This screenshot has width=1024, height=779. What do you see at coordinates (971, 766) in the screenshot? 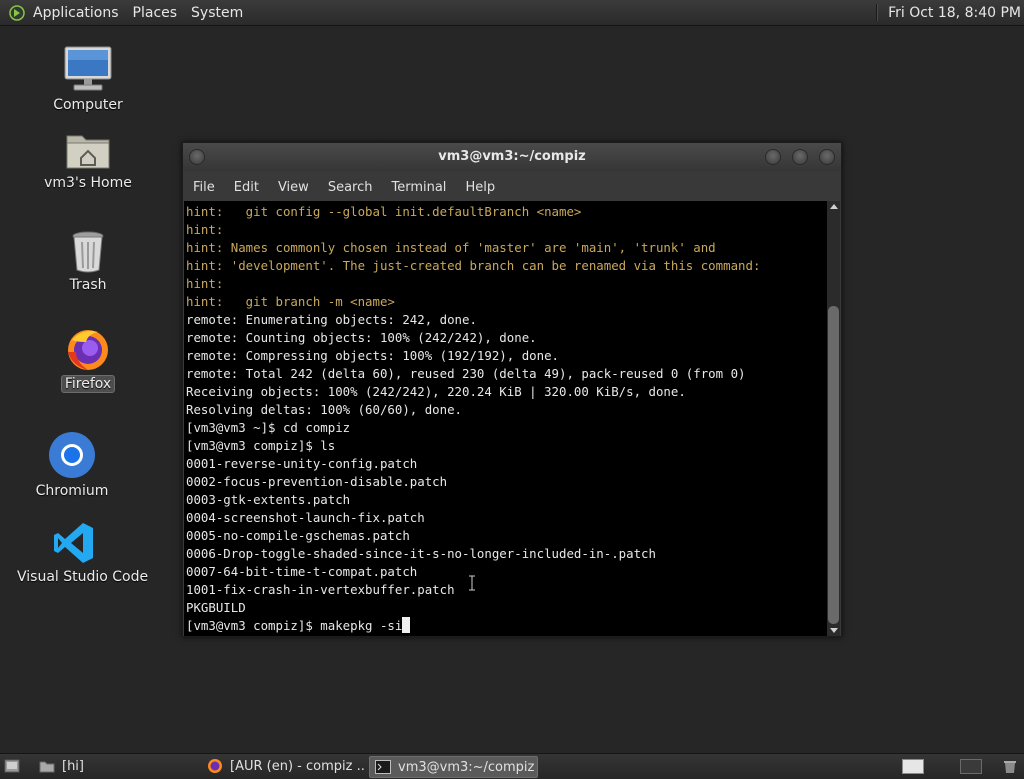
I see `workspace-2-icon` at bounding box center [971, 766].